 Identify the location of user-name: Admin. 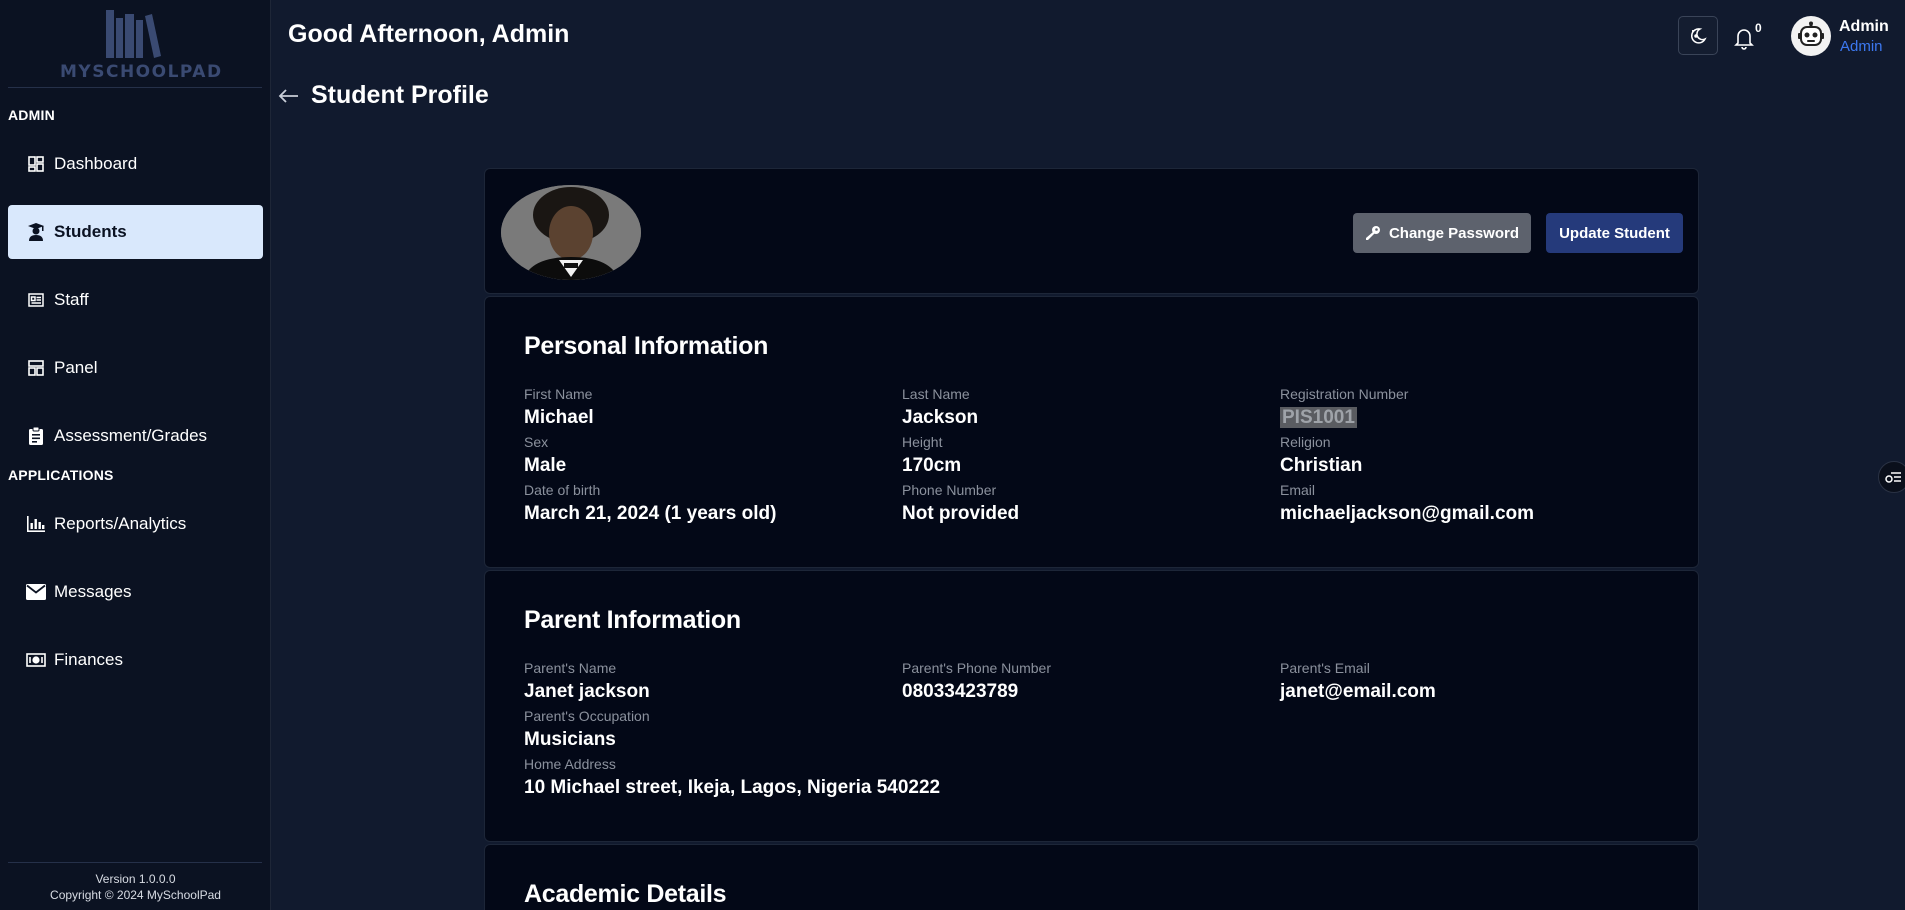
(1864, 27).